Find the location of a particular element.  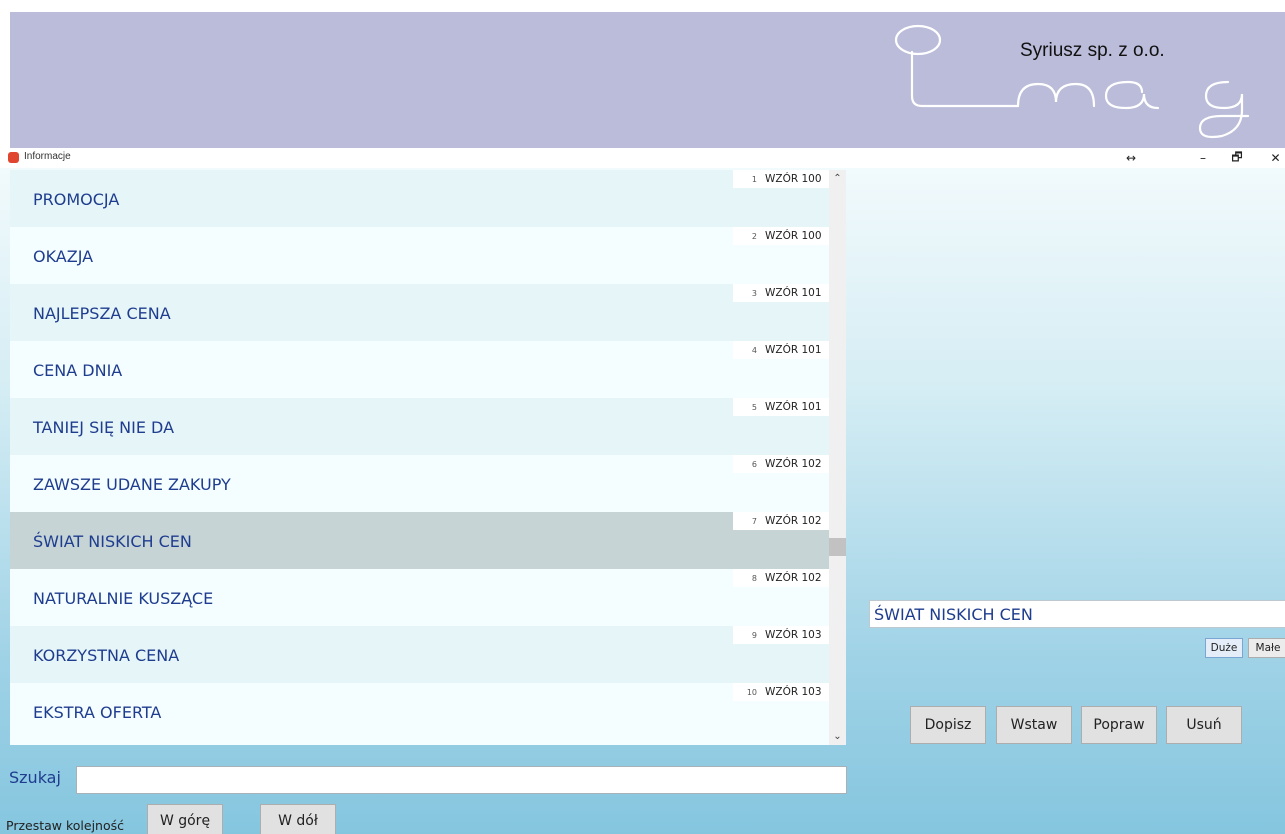

maximize-button: 🗗 is located at coordinates (1237, 158).